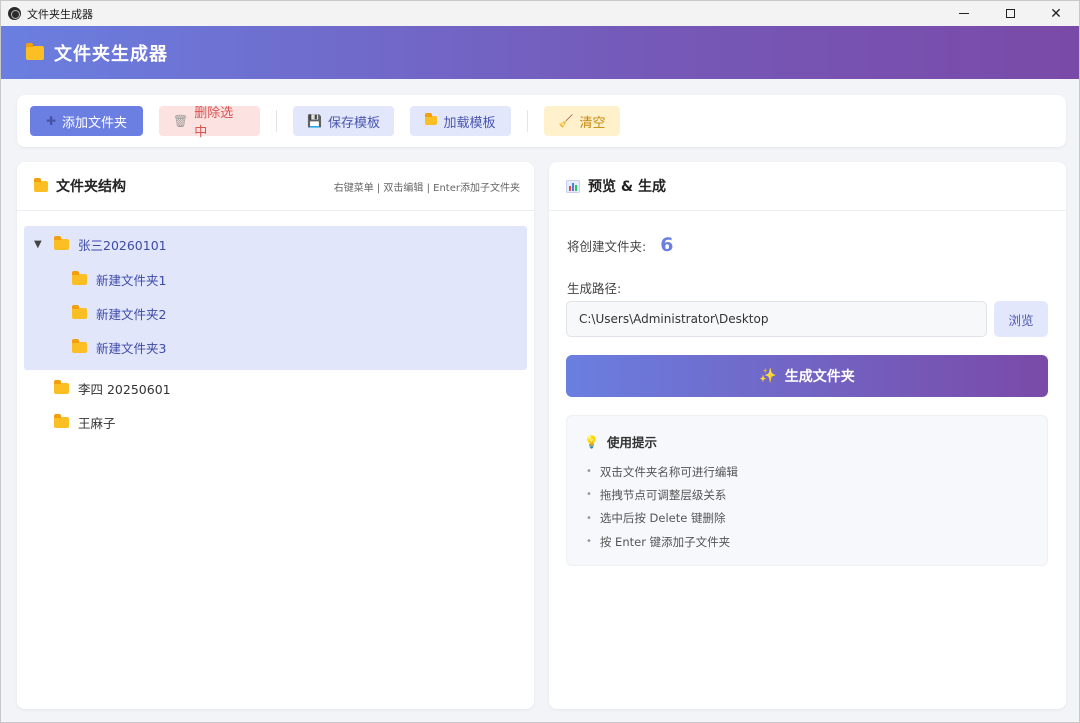  What do you see at coordinates (627, 187) in the screenshot?
I see `panel-title: 预览 & 生成` at bounding box center [627, 187].